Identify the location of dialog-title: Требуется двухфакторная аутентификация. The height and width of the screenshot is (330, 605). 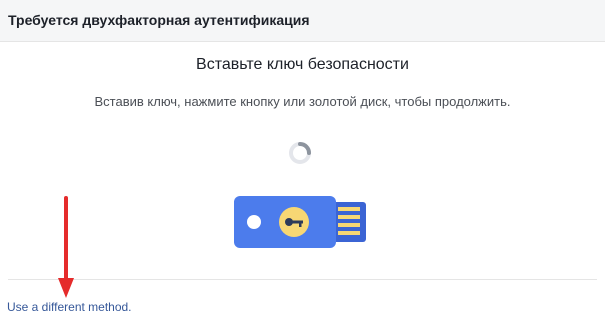
(159, 20).